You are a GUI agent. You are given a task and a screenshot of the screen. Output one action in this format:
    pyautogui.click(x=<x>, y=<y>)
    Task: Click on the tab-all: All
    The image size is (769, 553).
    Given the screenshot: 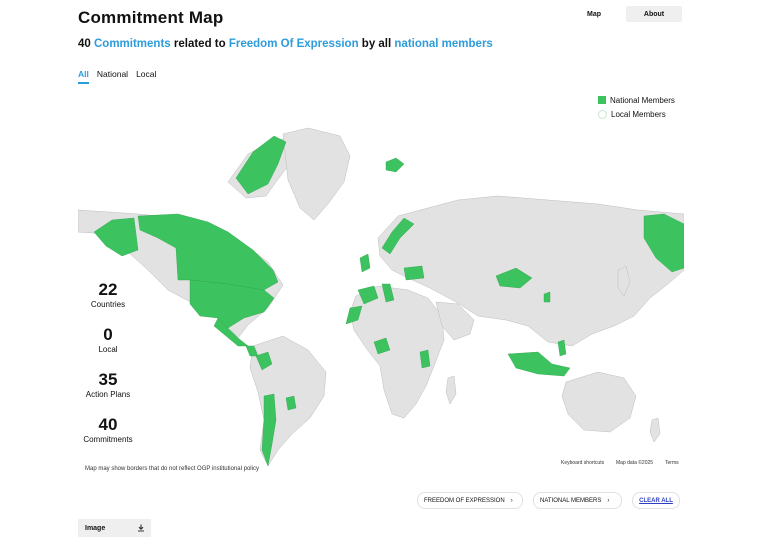 What is the action you would take?
    pyautogui.click(x=83, y=76)
    